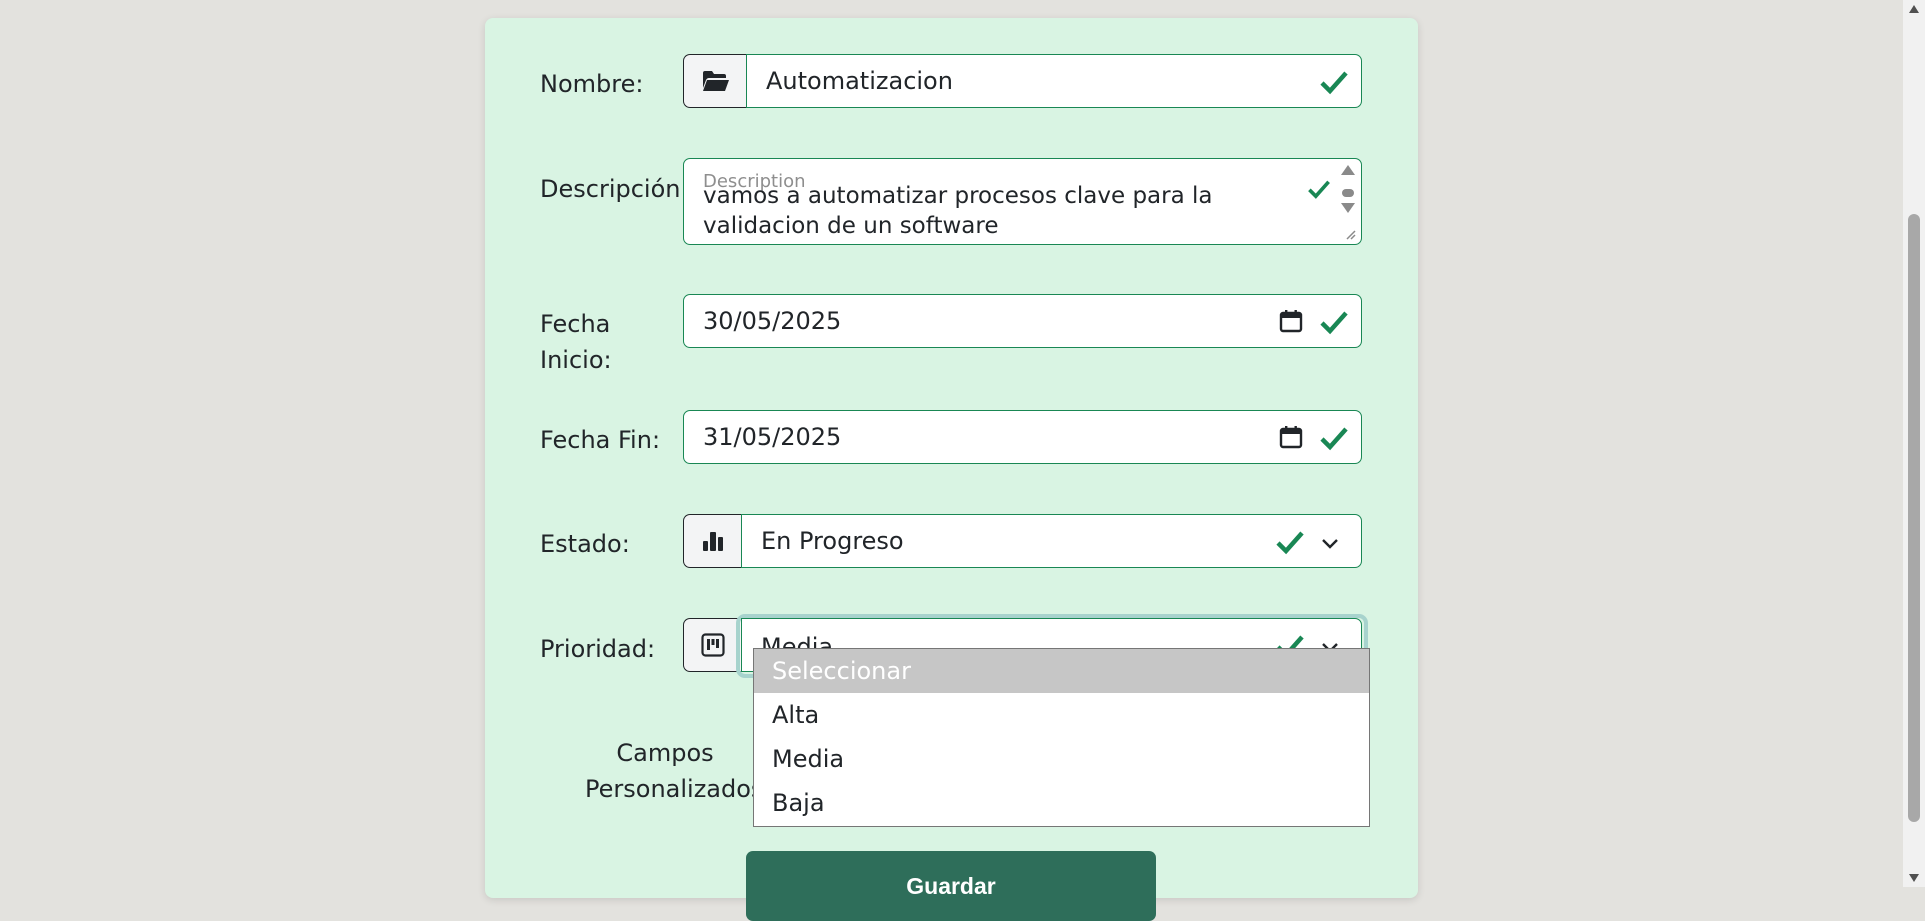 The height and width of the screenshot is (921, 1925). Describe the element at coordinates (754, 181) in the screenshot. I see `descripcion-floating-label: Description` at that location.